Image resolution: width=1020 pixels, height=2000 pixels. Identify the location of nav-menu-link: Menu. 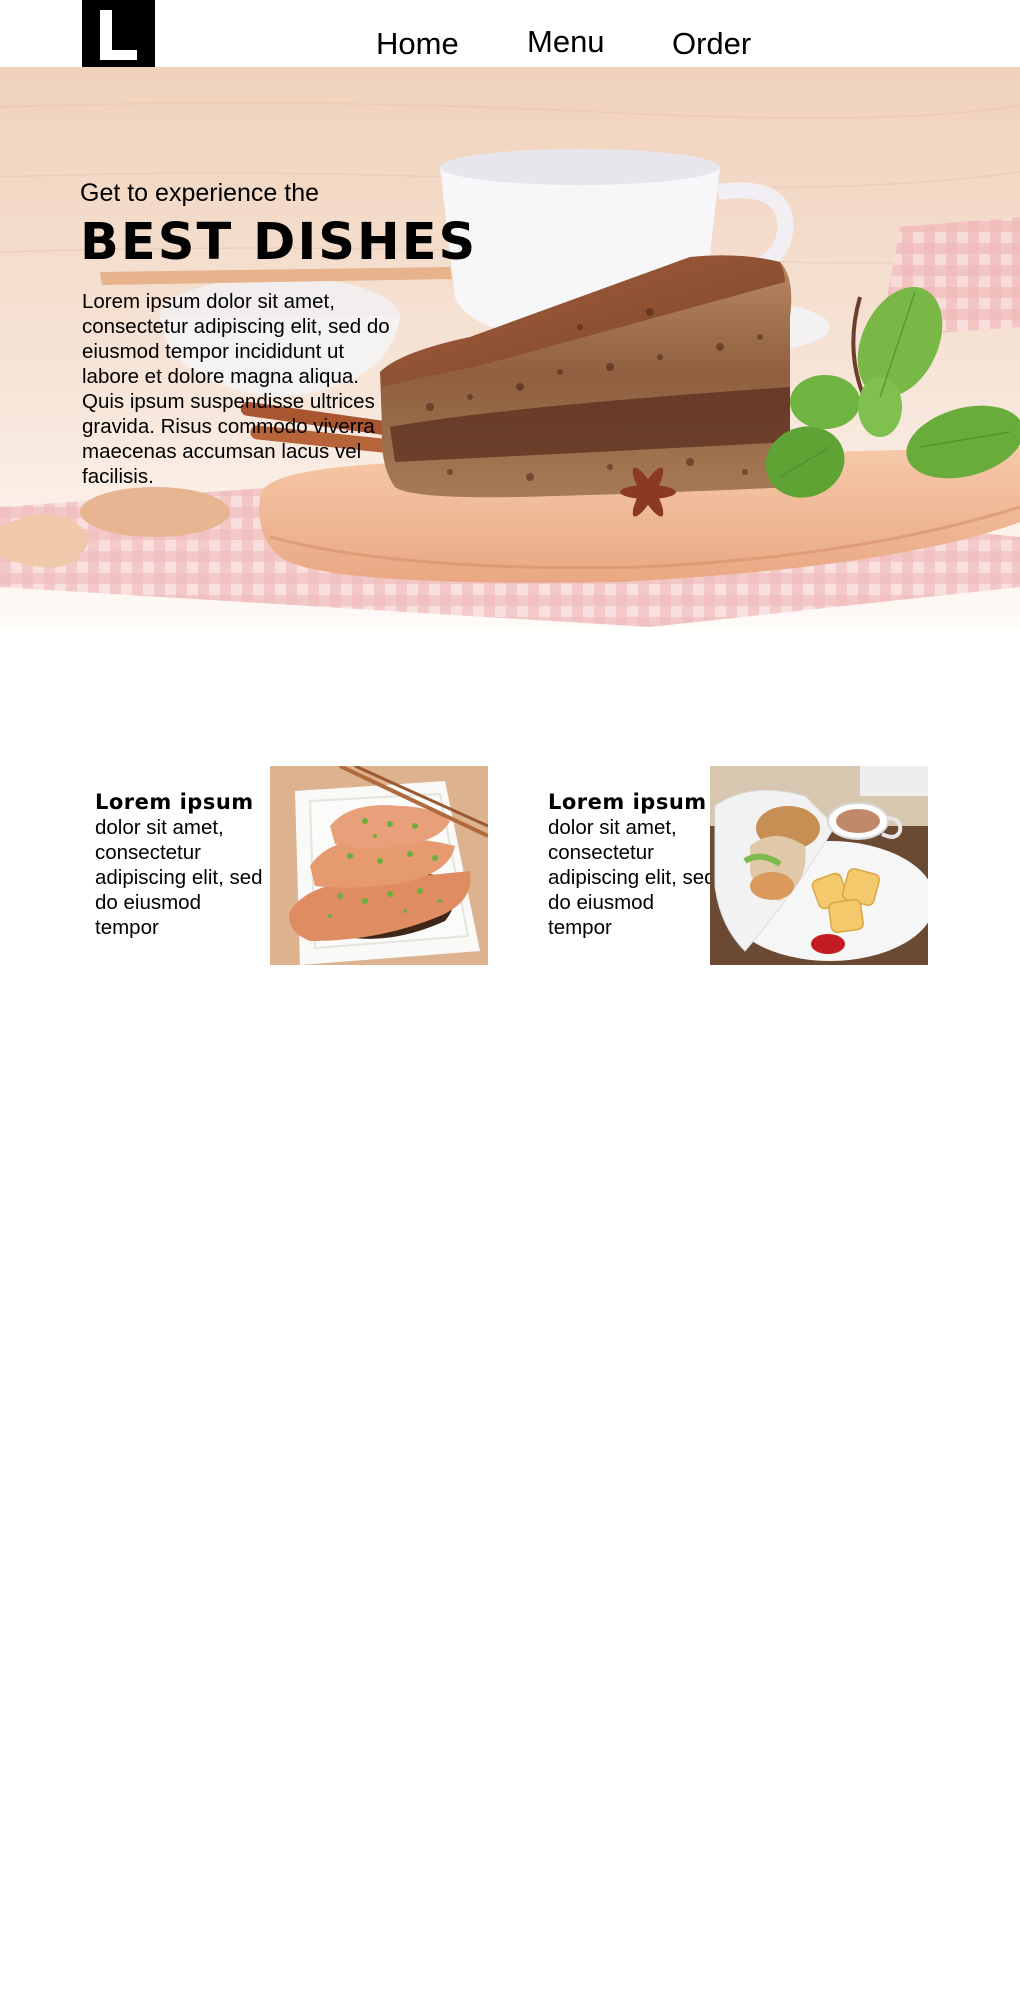
(566, 41).